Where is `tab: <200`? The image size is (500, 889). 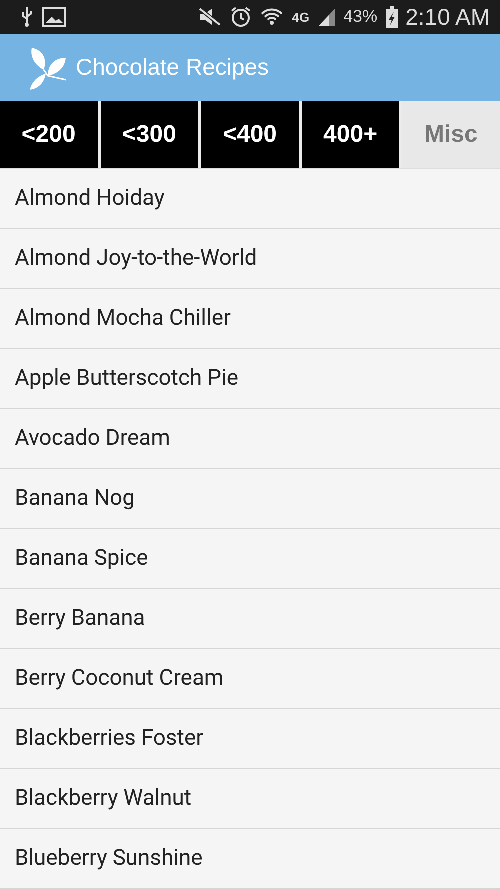
tab: <200 is located at coordinates (49, 134).